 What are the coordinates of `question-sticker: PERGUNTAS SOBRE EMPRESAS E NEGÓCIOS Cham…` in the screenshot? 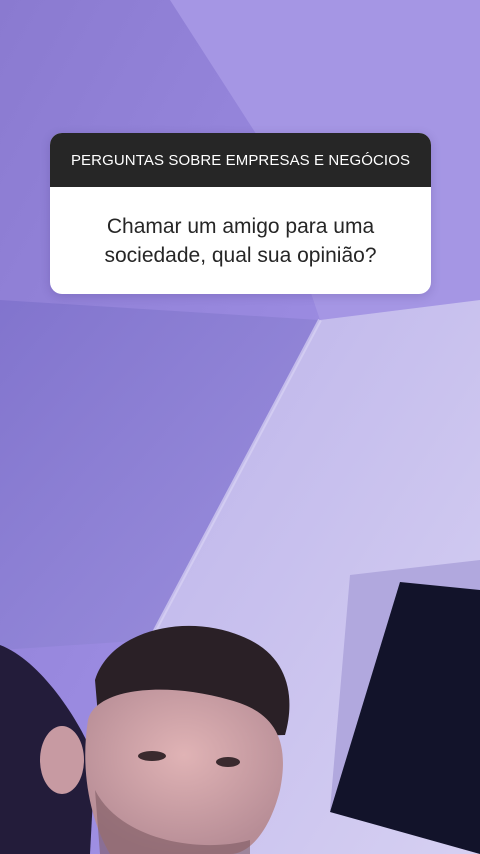 It's located at (240, 213).